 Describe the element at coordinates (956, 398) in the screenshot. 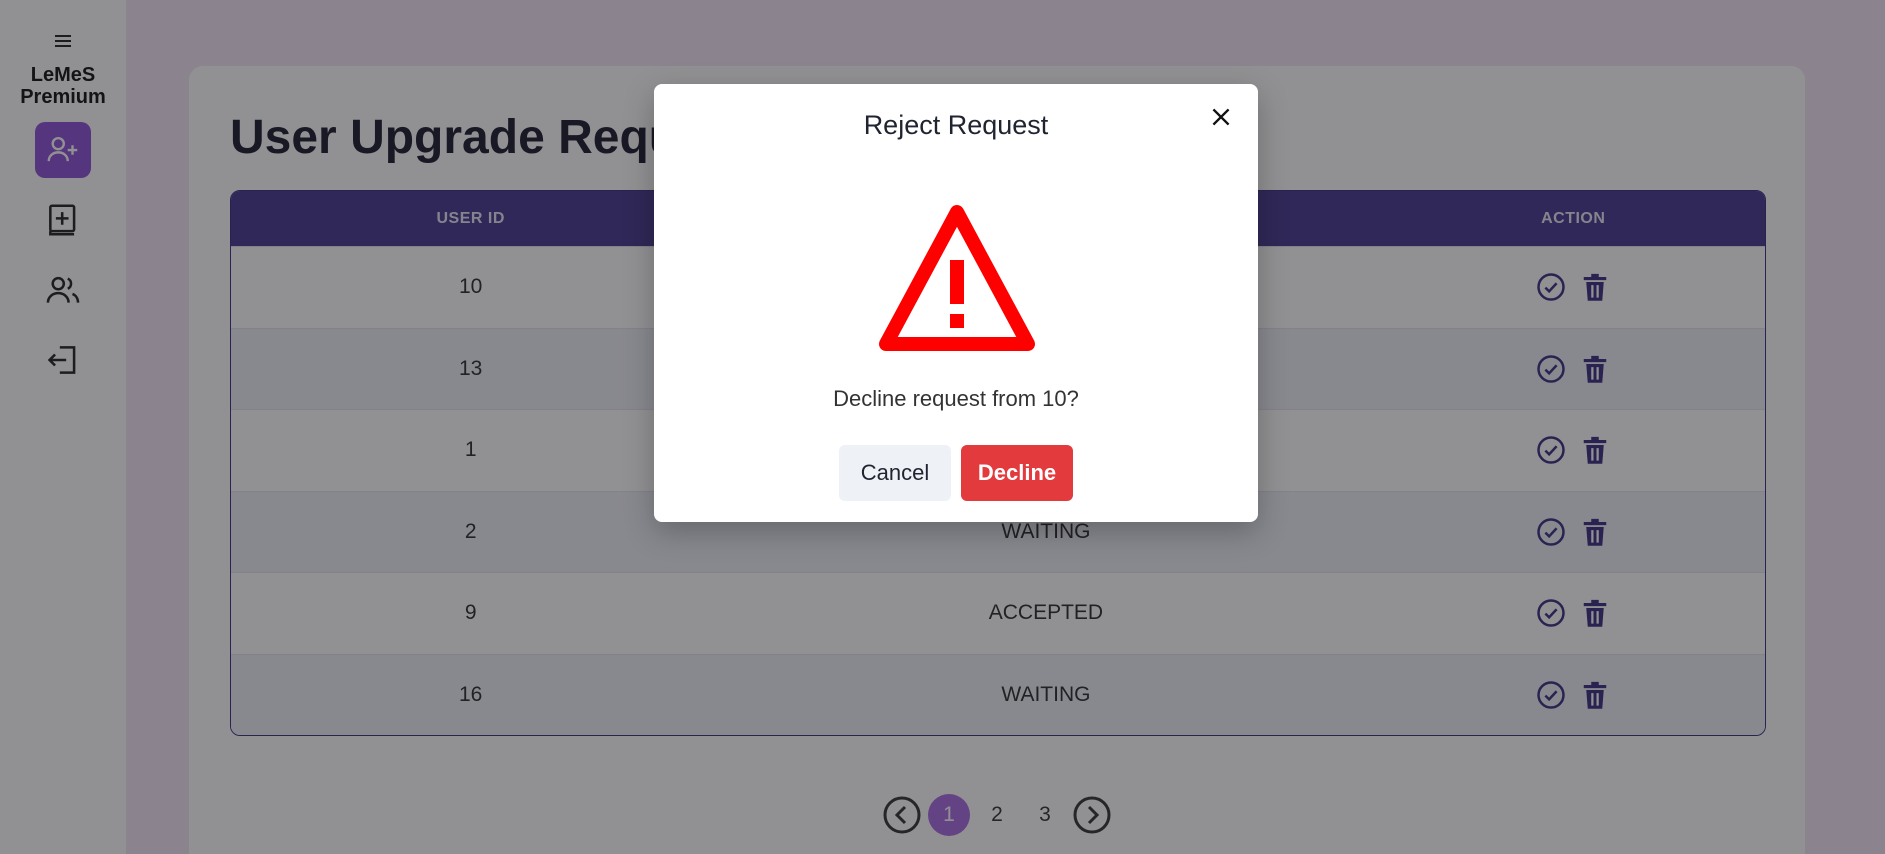

I see `modal-message: Decline request from 10?` at that location.